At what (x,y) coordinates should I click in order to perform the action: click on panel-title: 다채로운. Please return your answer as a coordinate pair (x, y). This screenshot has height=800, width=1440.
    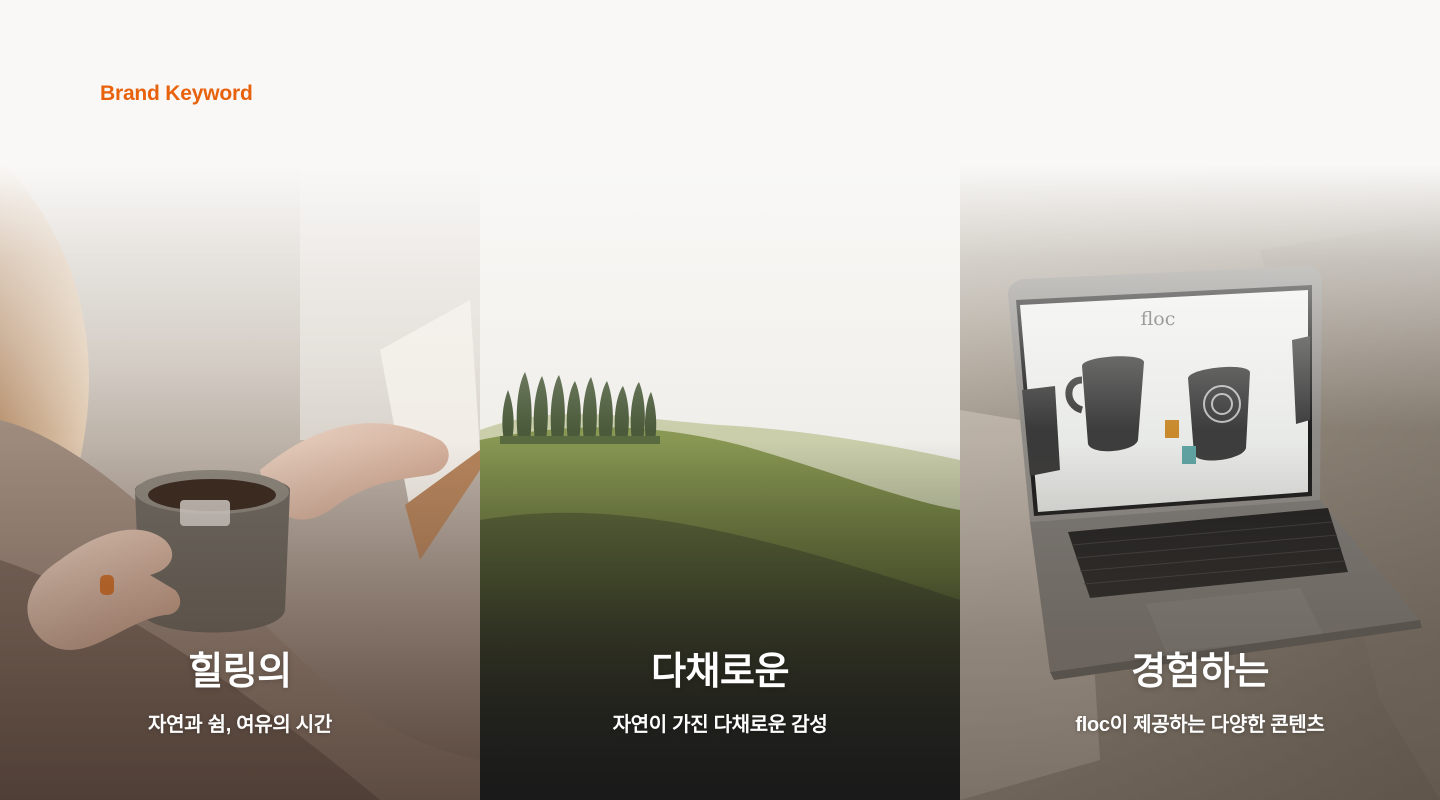
    Looking at the image, I should click on (720, 672).